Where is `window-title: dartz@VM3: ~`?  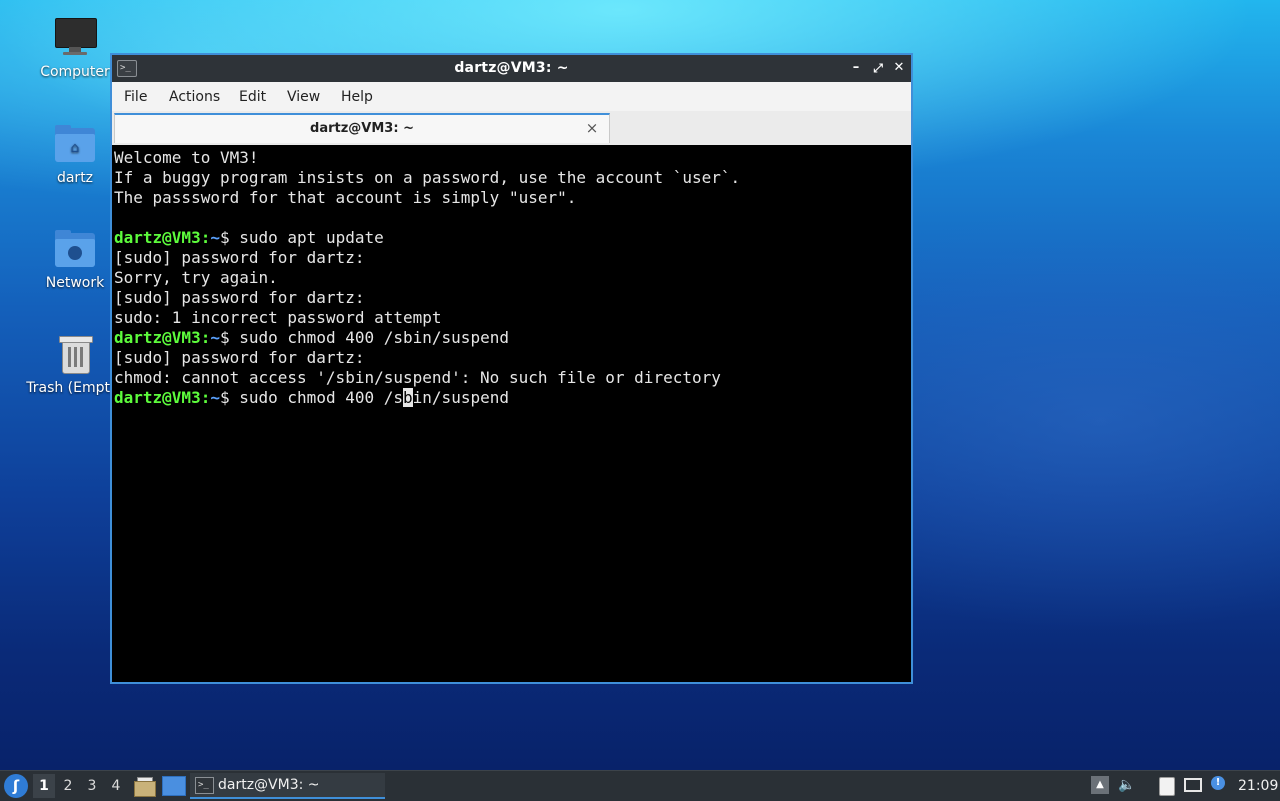 window-title: dartz@VM3: ~ is located at coordinates (511, 68).